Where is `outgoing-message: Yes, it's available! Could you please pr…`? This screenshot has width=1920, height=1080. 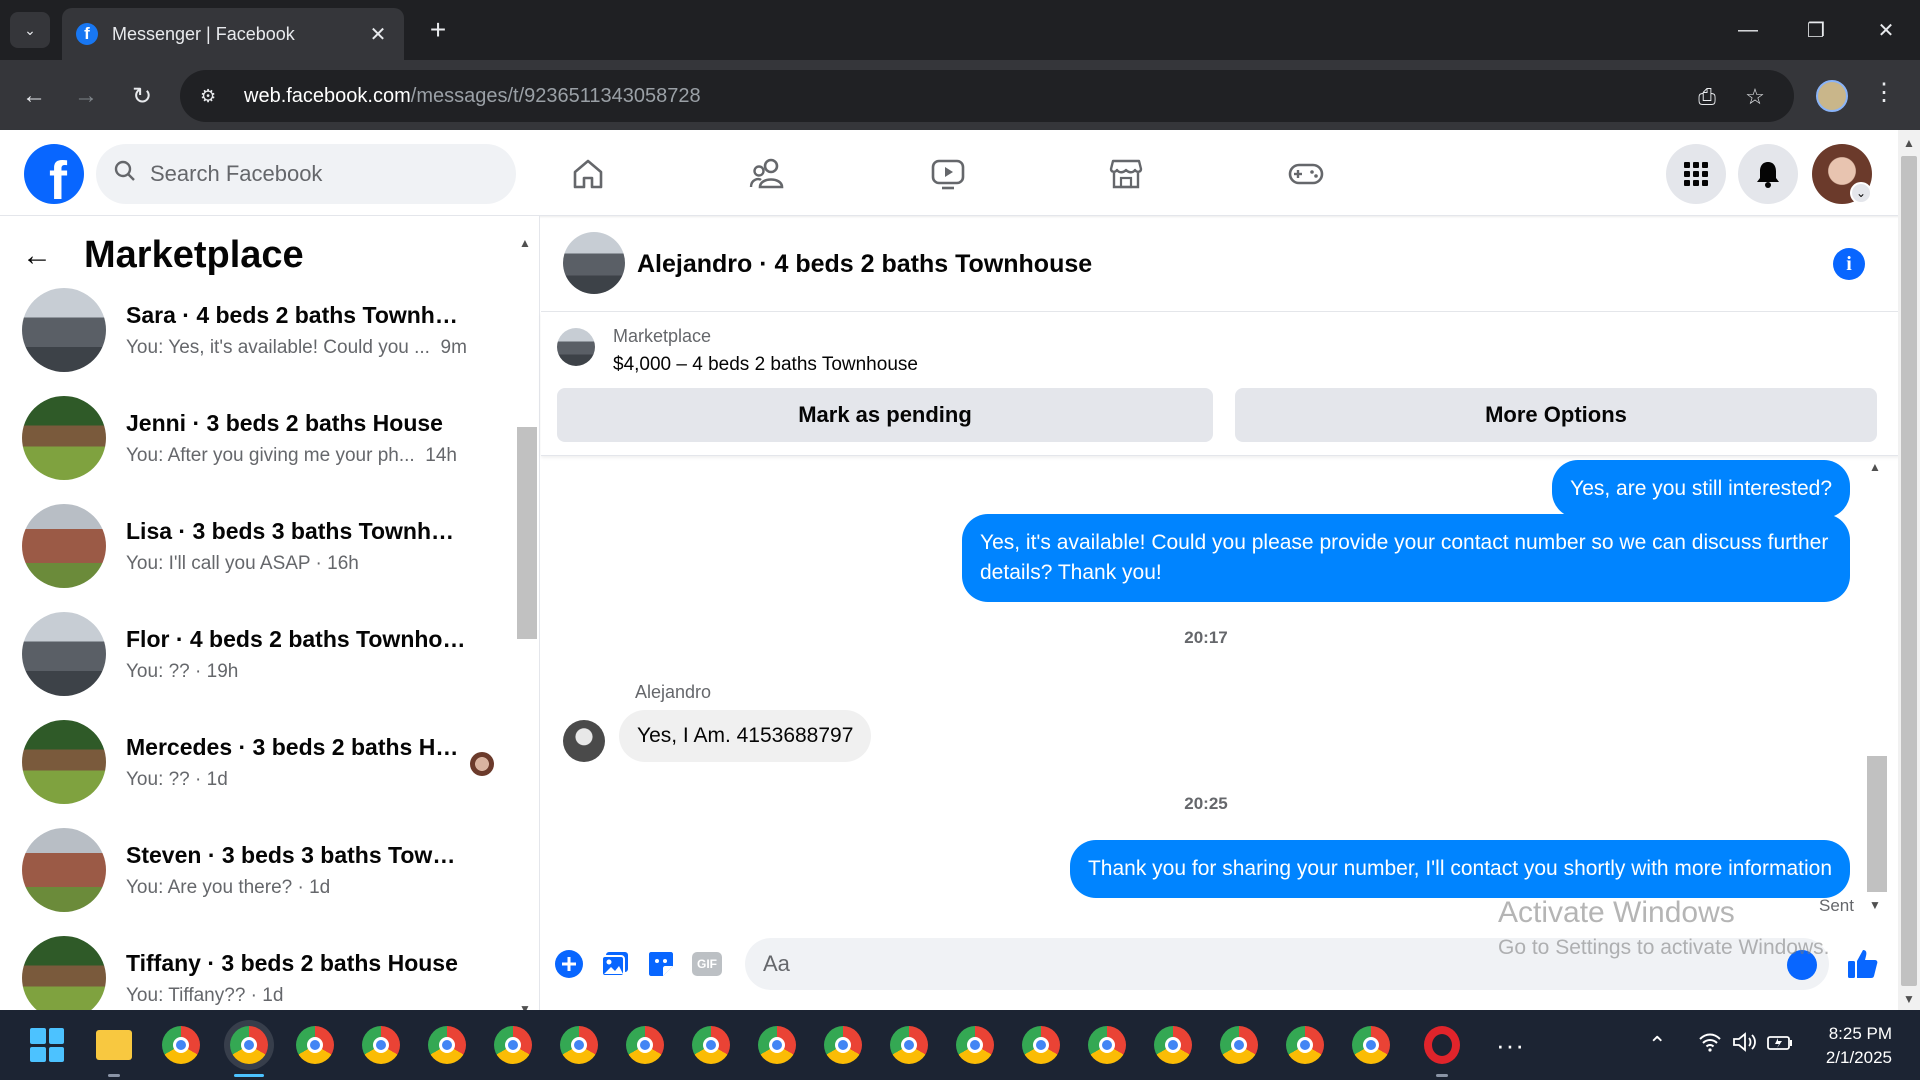
outgoing-message: Yes, it's available! Could you please pr… is located at coordinates (1406, 558).